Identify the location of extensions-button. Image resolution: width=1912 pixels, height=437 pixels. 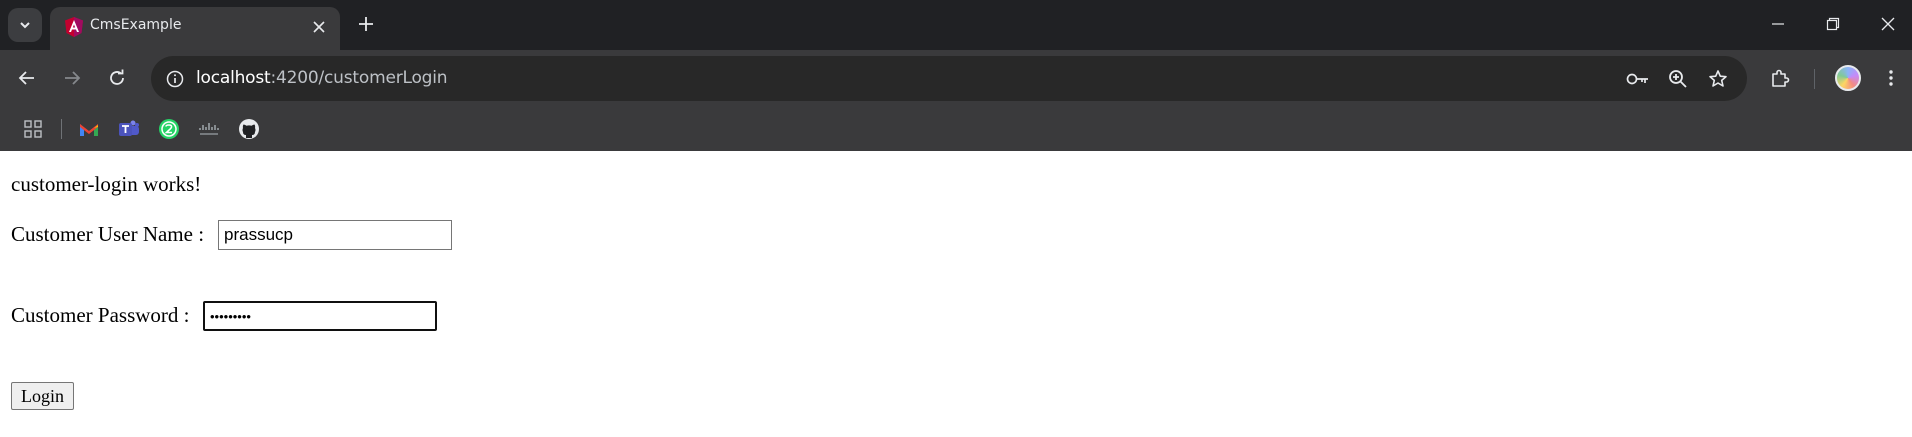
(1780, 78).